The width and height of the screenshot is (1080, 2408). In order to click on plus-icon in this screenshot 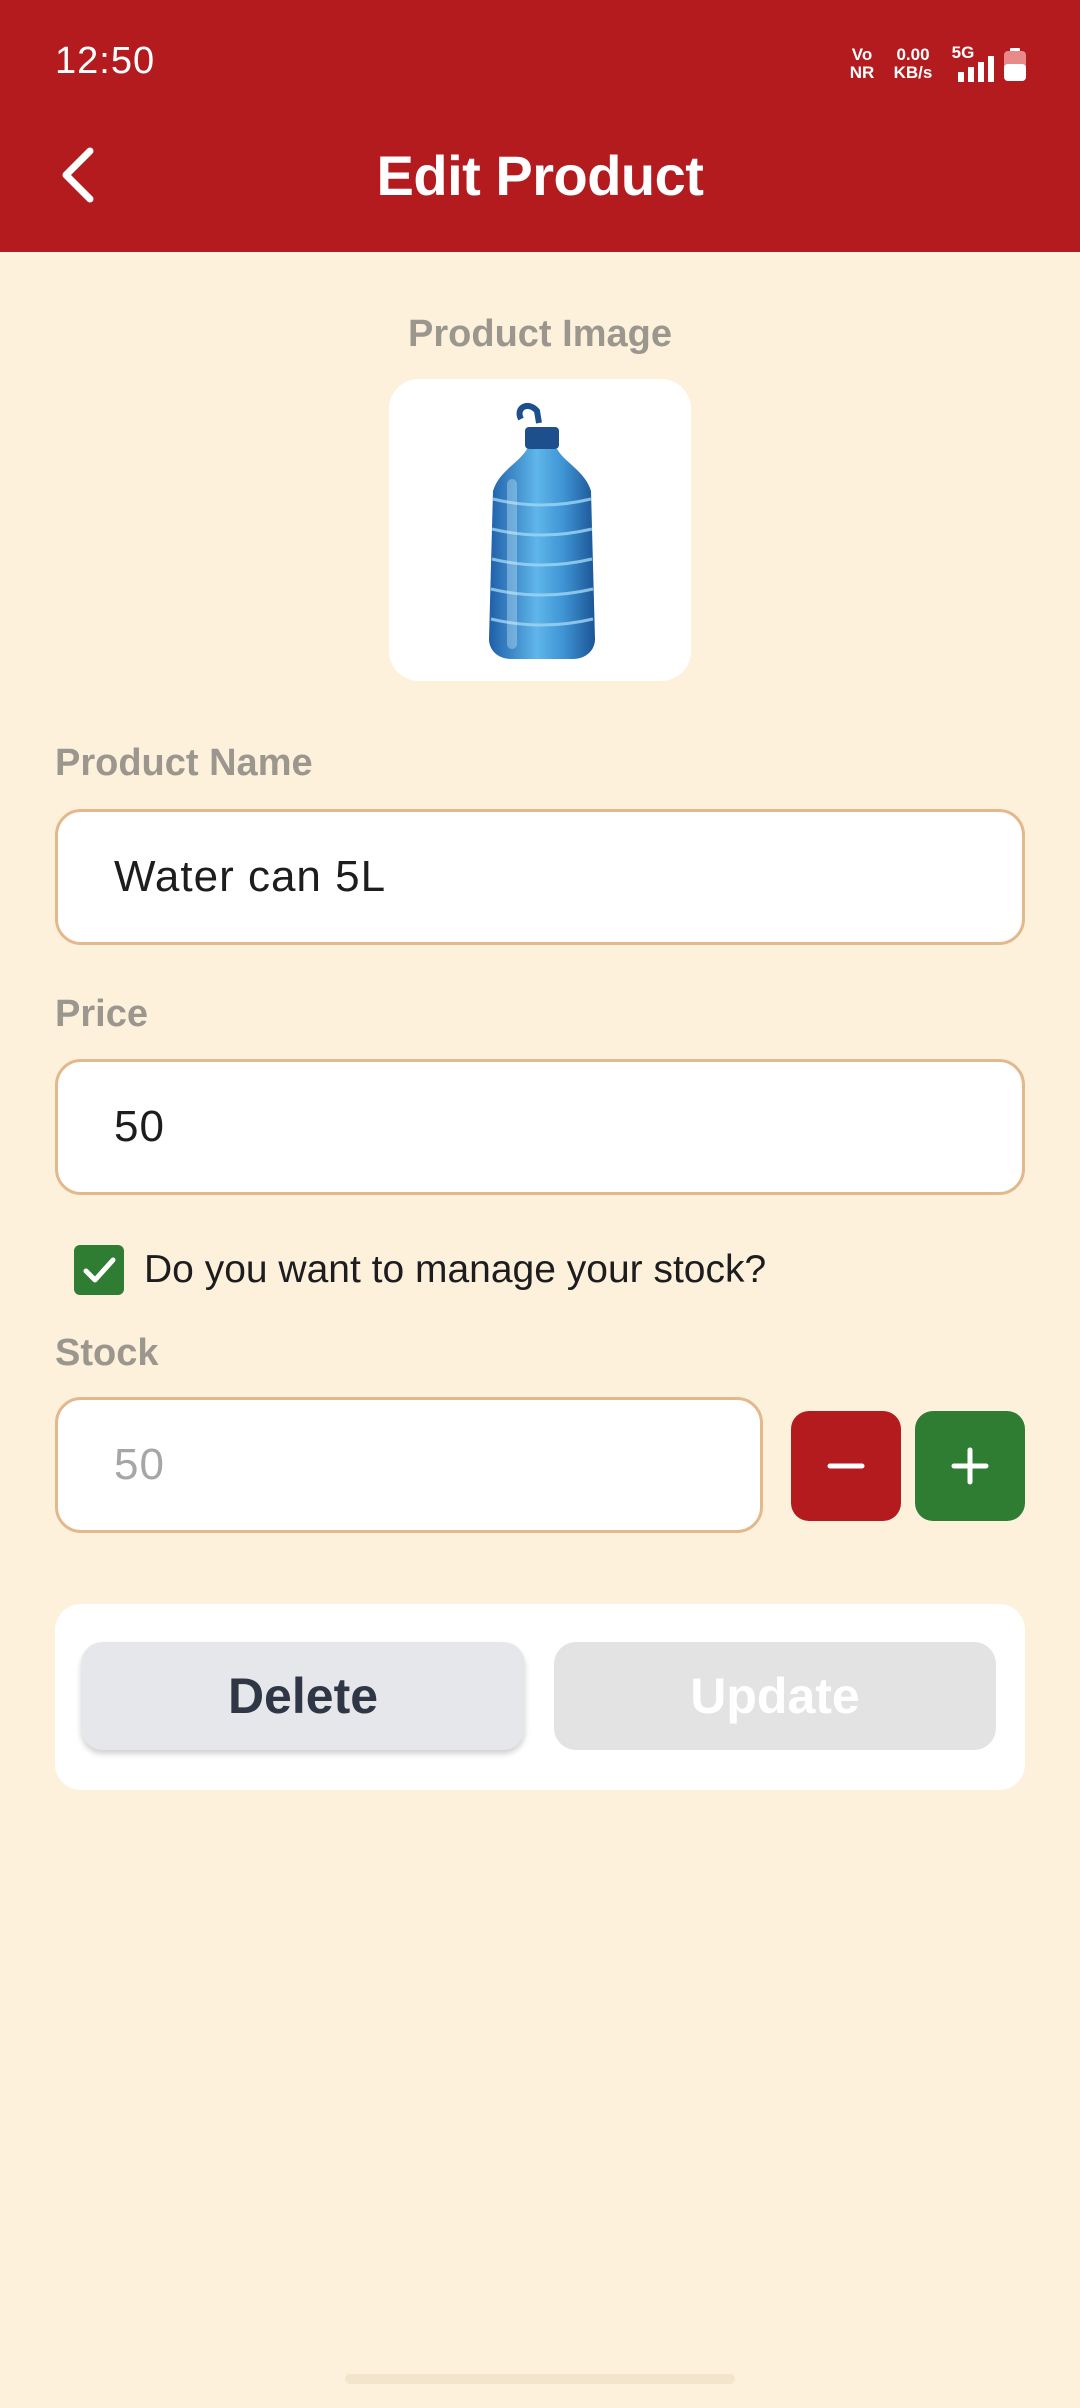, I will do `click(970, 1466)`.